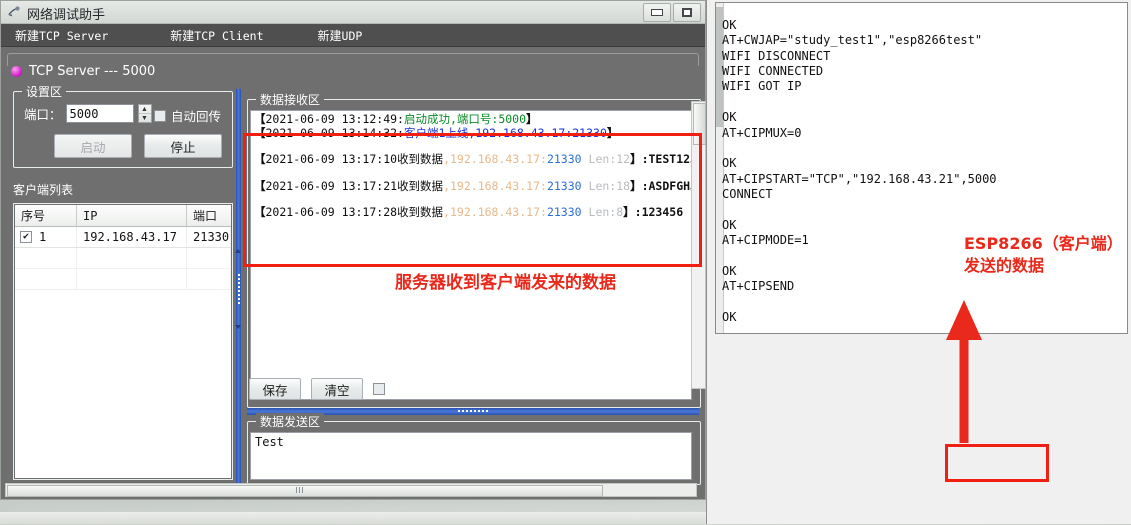 The image size is (1131, 525). I want to click on settings-group: 设置区 端口： ▲▼ 自动回传 启动 停止, so click(123, 125).